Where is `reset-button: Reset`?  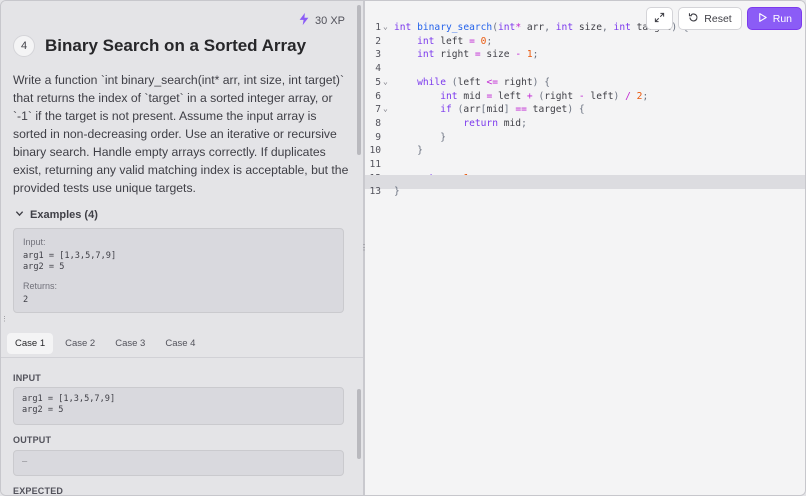 reset-button: Reset is located at coordinates (710, 18).